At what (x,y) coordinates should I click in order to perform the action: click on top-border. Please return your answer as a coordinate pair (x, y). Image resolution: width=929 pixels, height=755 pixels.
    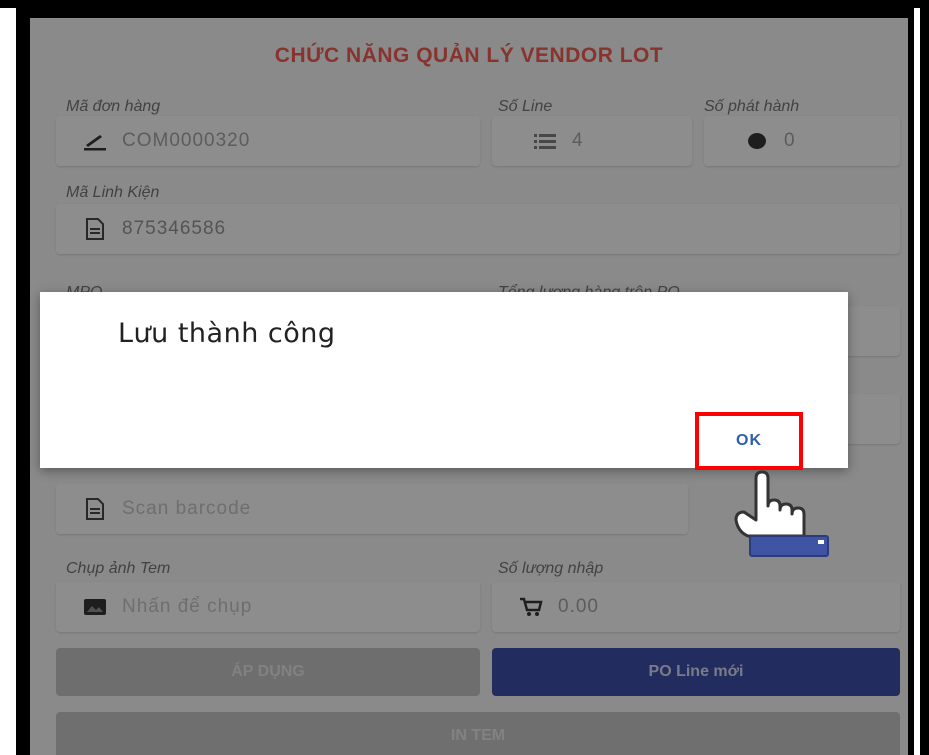
    Looking at the image, I should click on (464, 4).